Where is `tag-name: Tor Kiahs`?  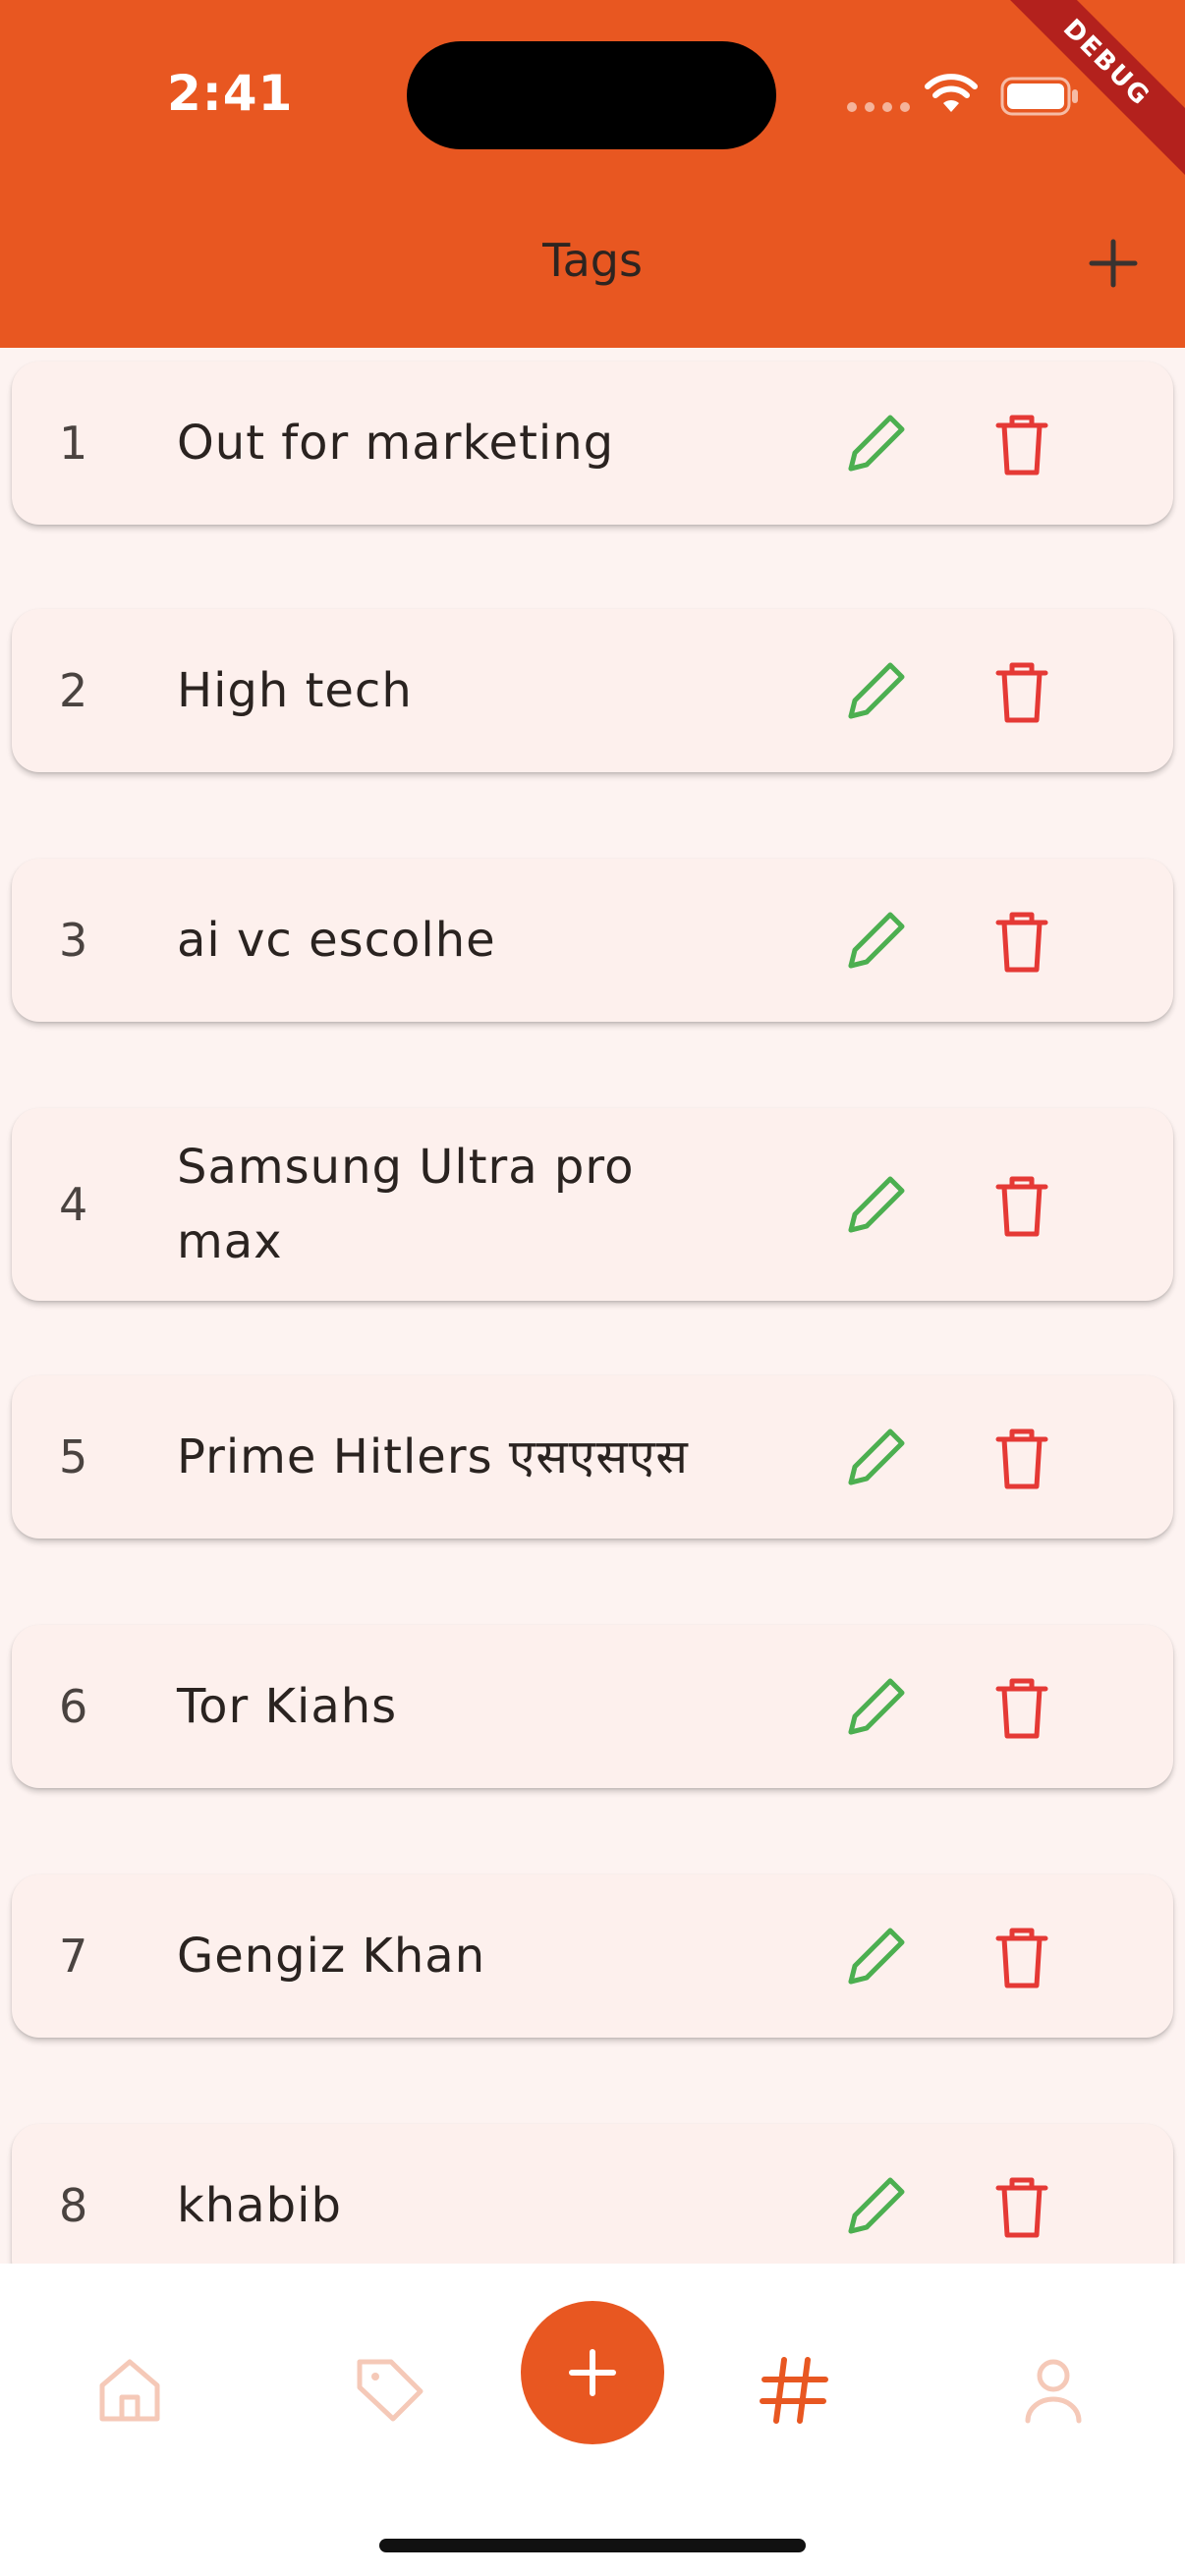 tag-name: Tor Kiahs is located at coordinates (288, 1706).